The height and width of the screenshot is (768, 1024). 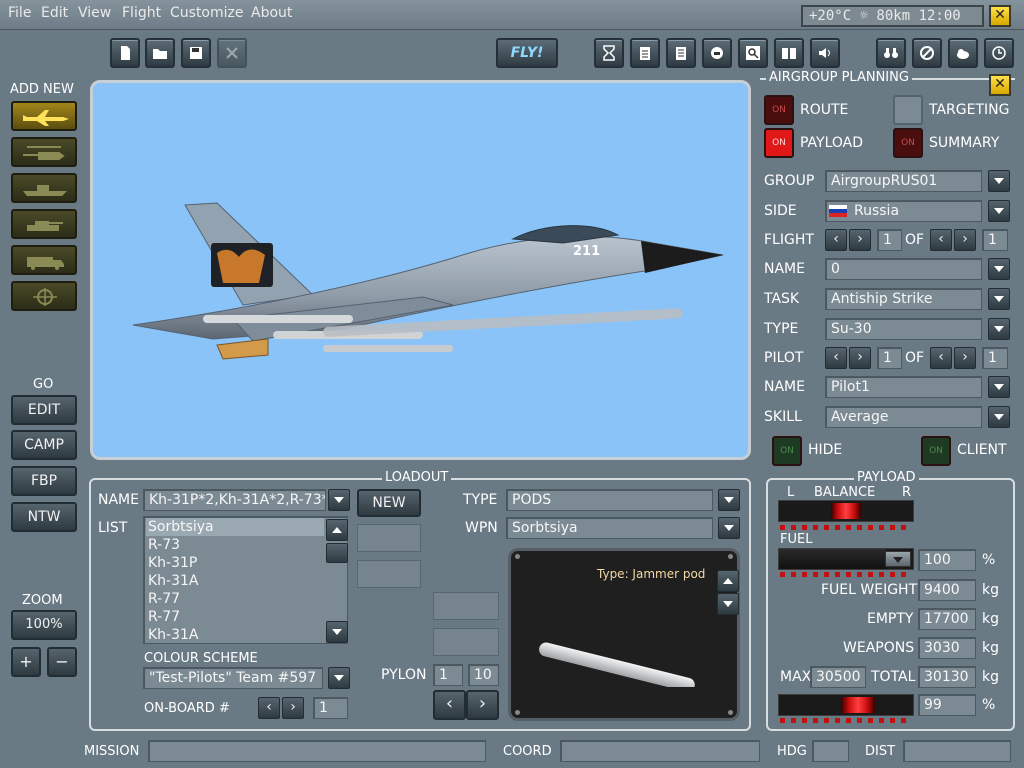 What do you see at coordinates (903, 269) in the screenshot?
I see `name-field: 0` at bounding box center [903, 269].